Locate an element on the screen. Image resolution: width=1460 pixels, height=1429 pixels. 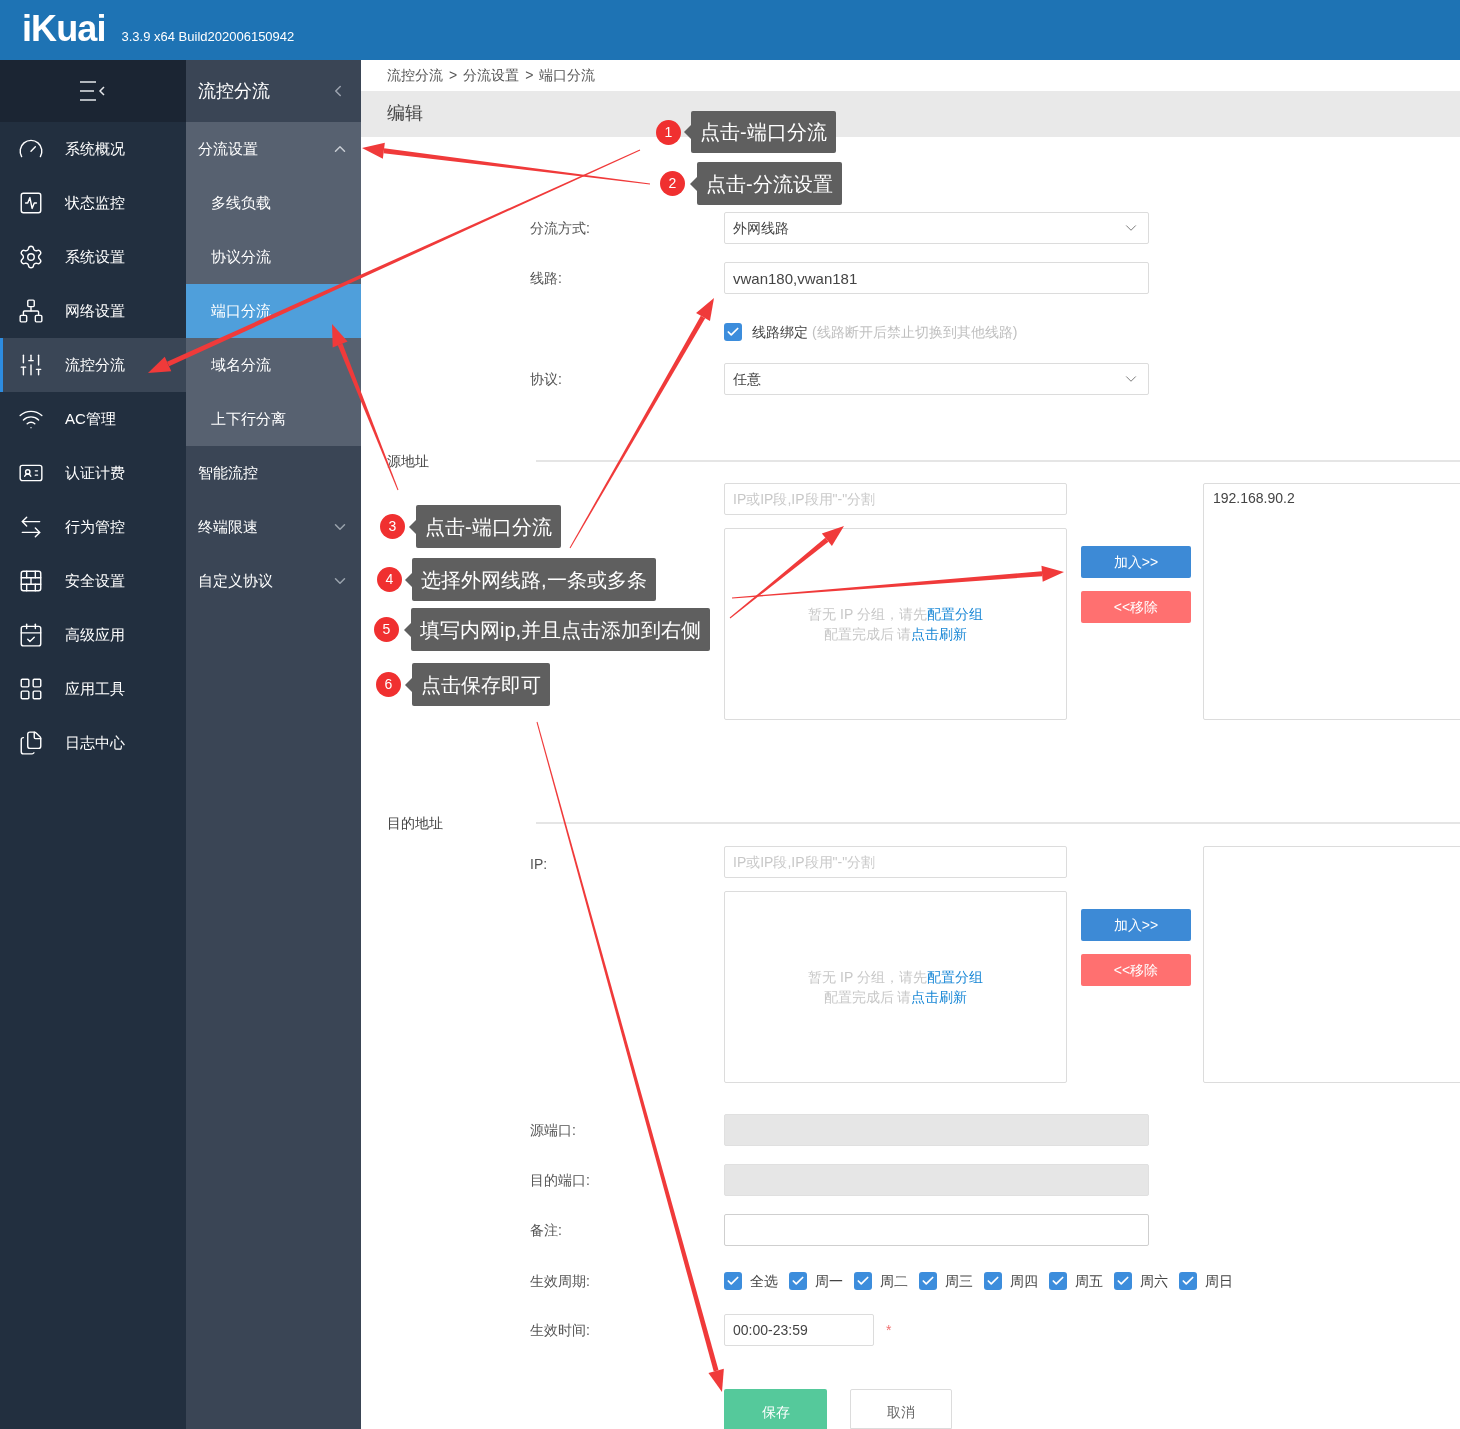
gear-icon is located at coordinates (31, 257).